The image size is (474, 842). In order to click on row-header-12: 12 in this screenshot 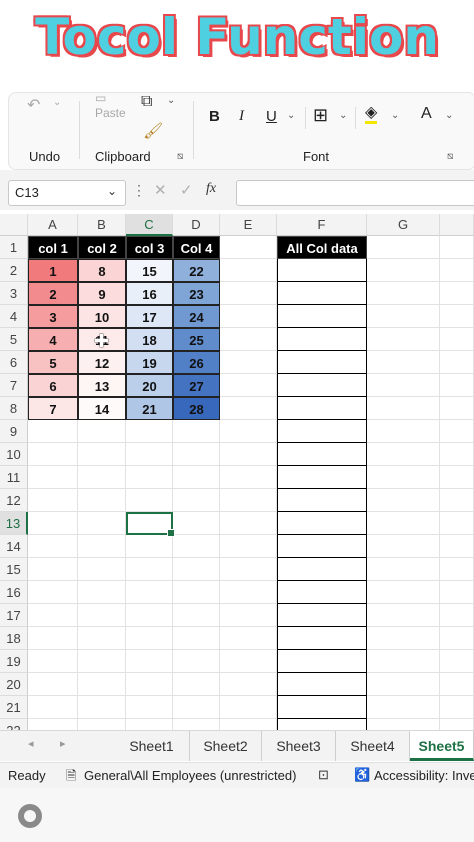, I will do `click(14, 500)`.